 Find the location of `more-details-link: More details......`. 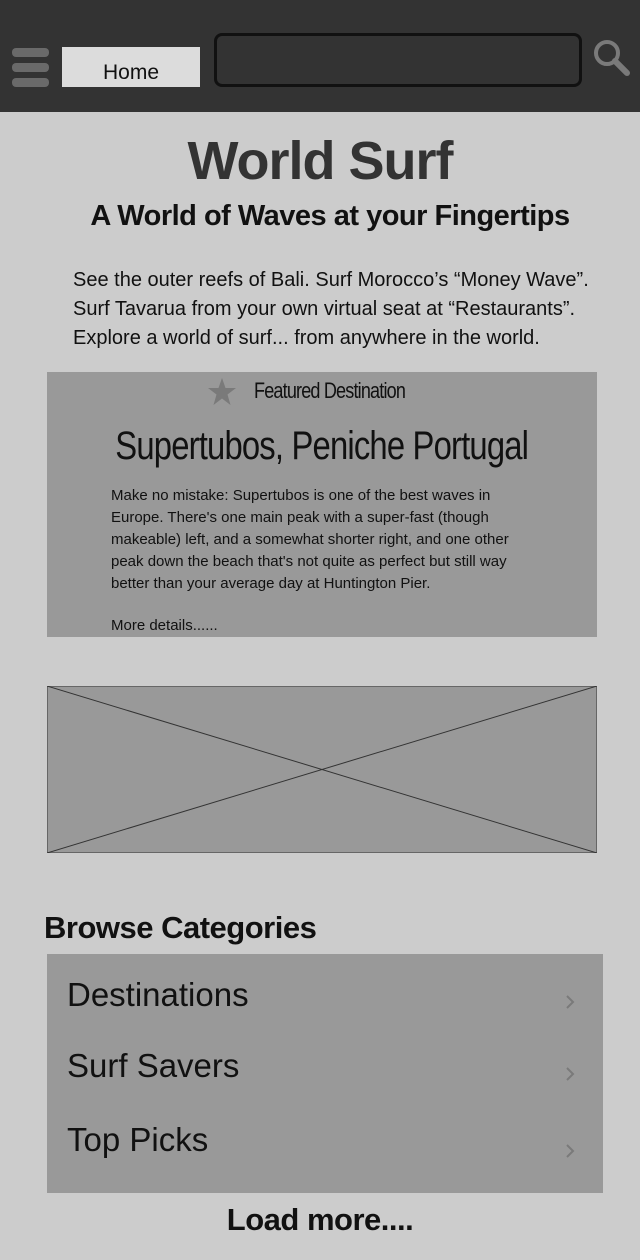

more-details-link: More details...... is located at coordinates (164, 625).